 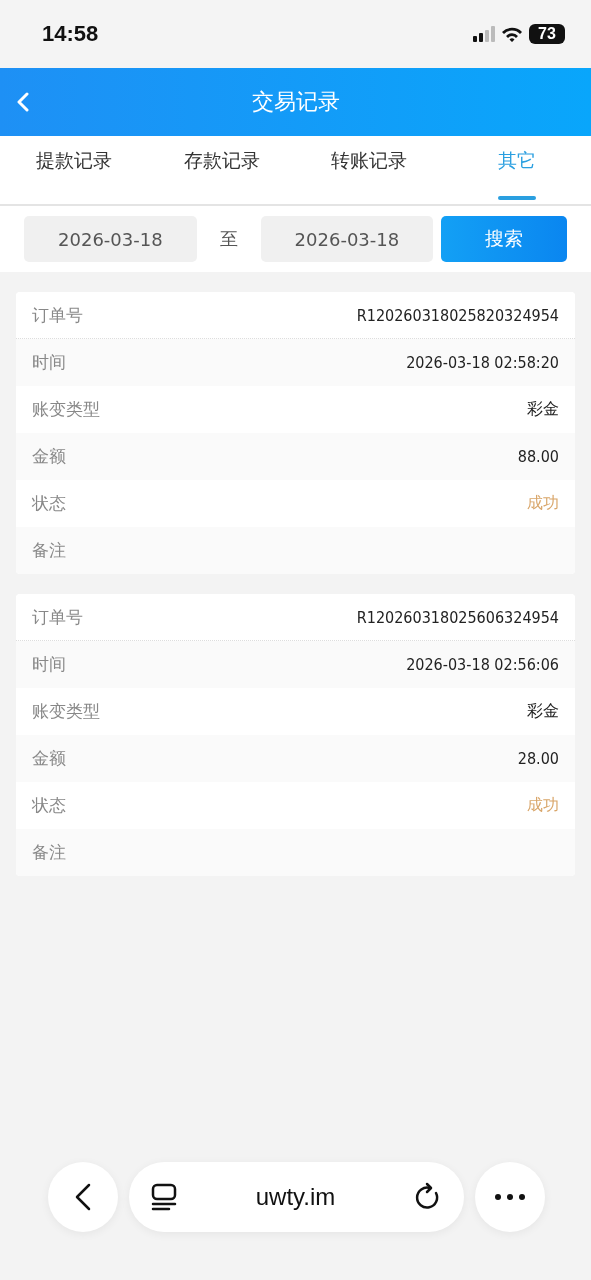 I want to click on wifi-icon, so click(x=512, y=34).